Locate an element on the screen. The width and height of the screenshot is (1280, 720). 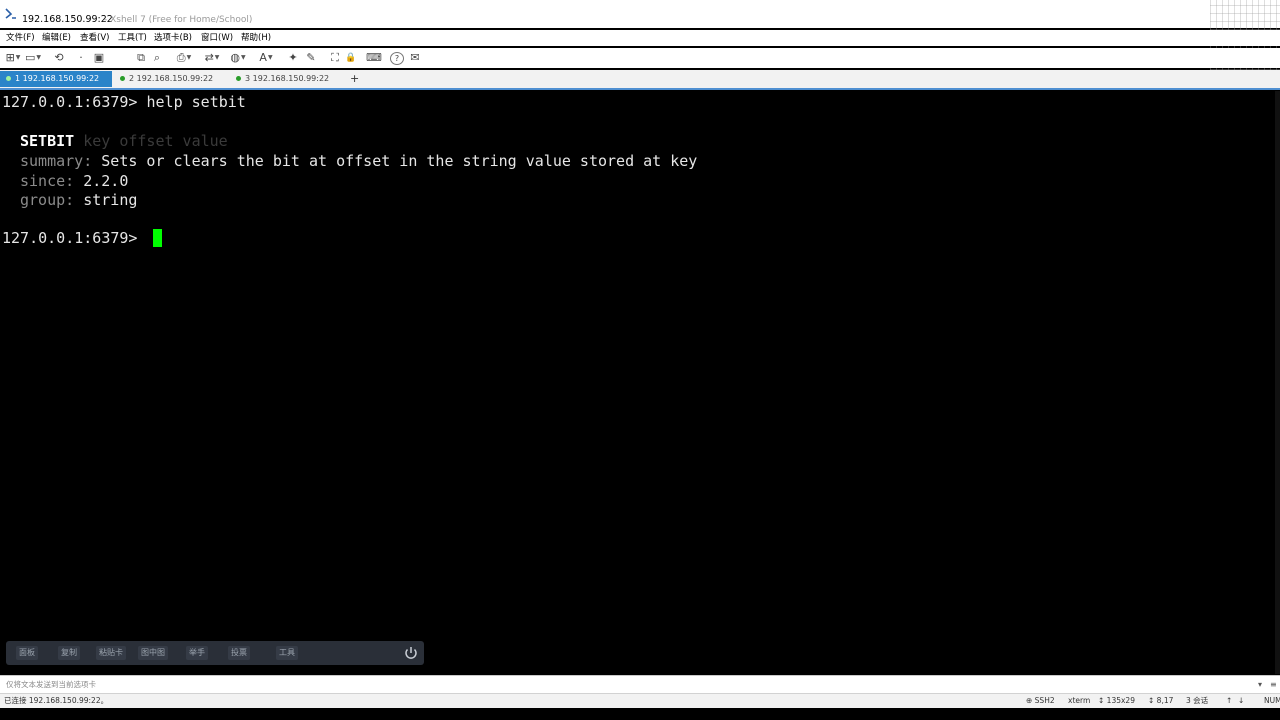
reconnect-icon: ⟲ is located at coordinates (59, 58).